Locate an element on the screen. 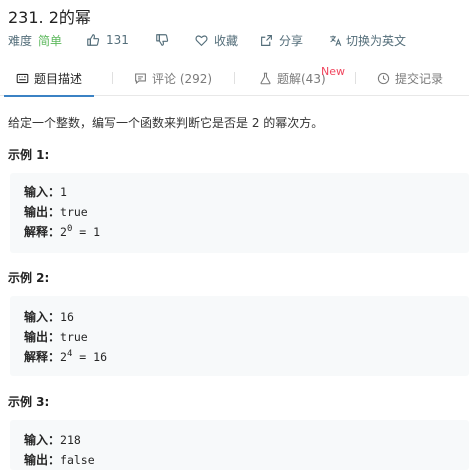 The width and height of the screenshot is (469, 470). explain-exponent: 0 is located at coordinates (69, 229).